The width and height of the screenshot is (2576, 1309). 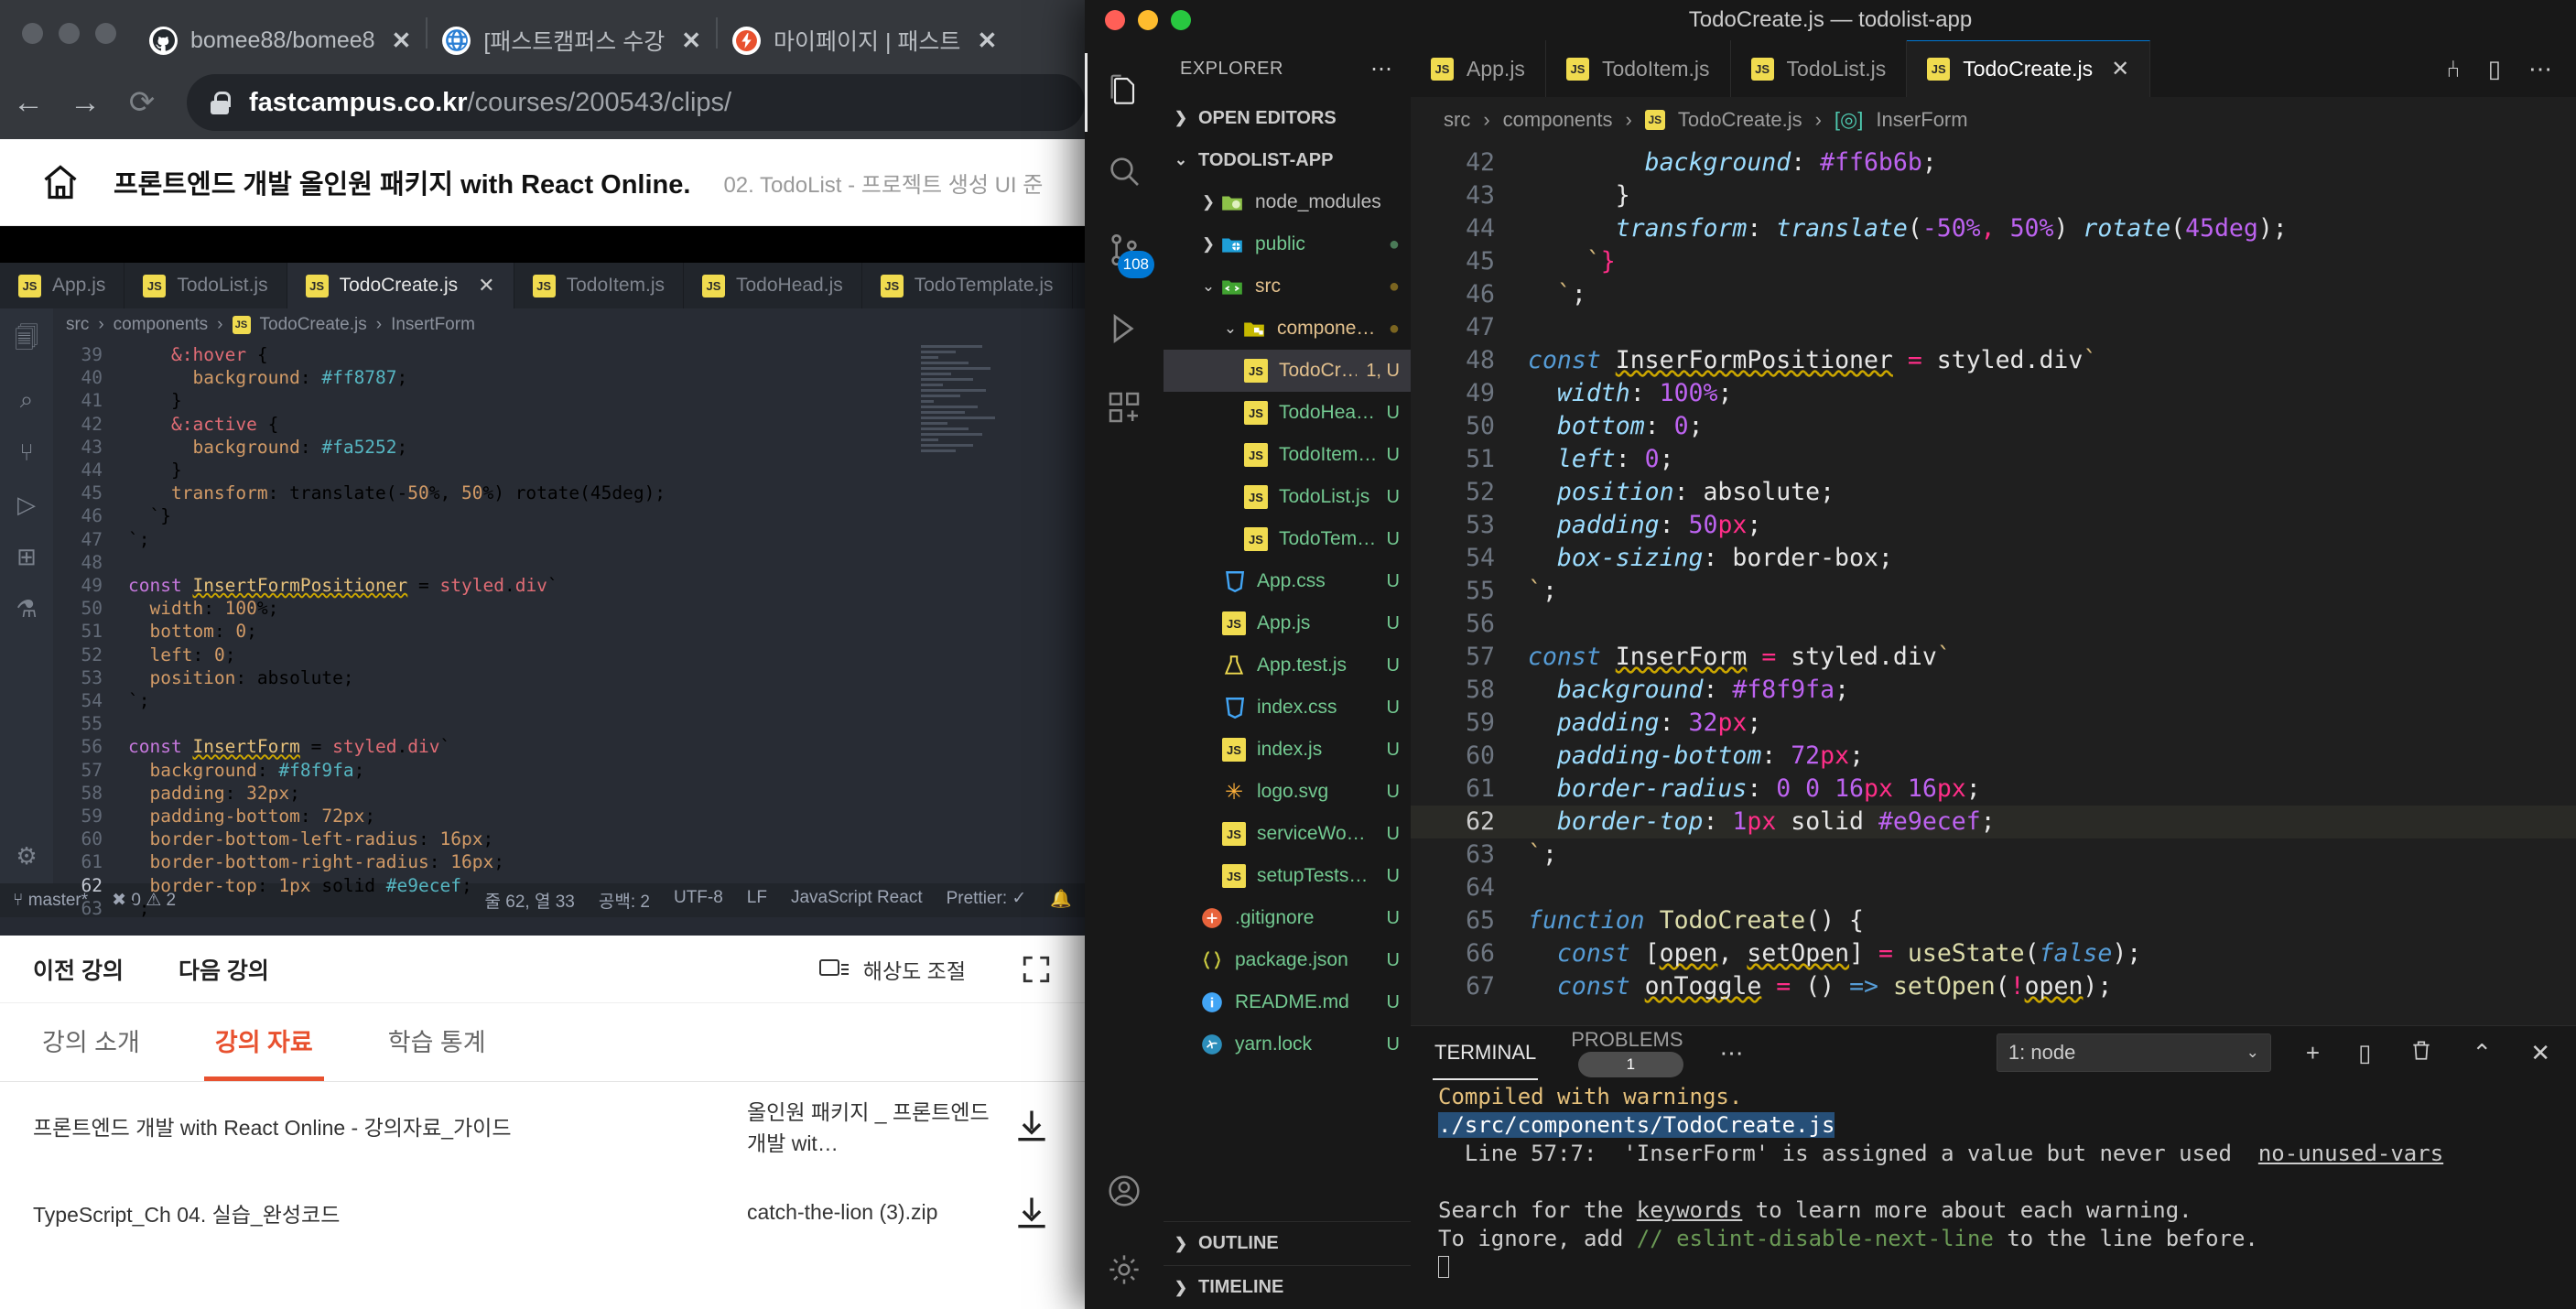 I want to click on tree-file-READMEmd: README.md U, so click(x=1288, y=1002).